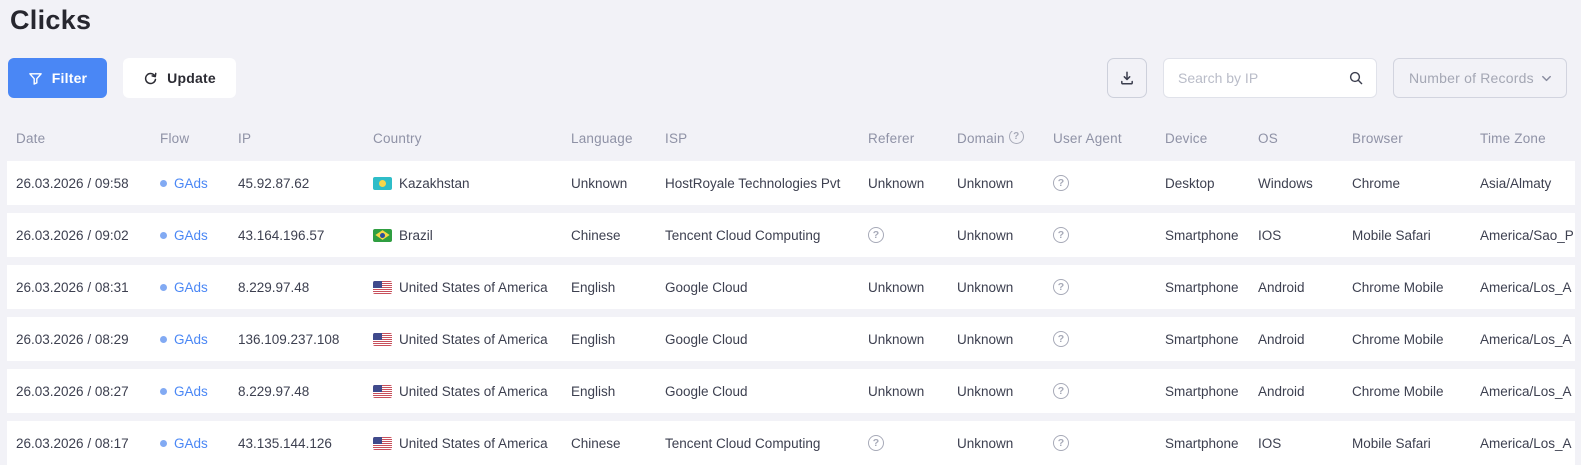 The width and height of the screenshot is (1581, 465). Describe the element at coordinates (743, 443) in the screenshot. I see `isp-cell: Tencent Cloud Computing` at that location.